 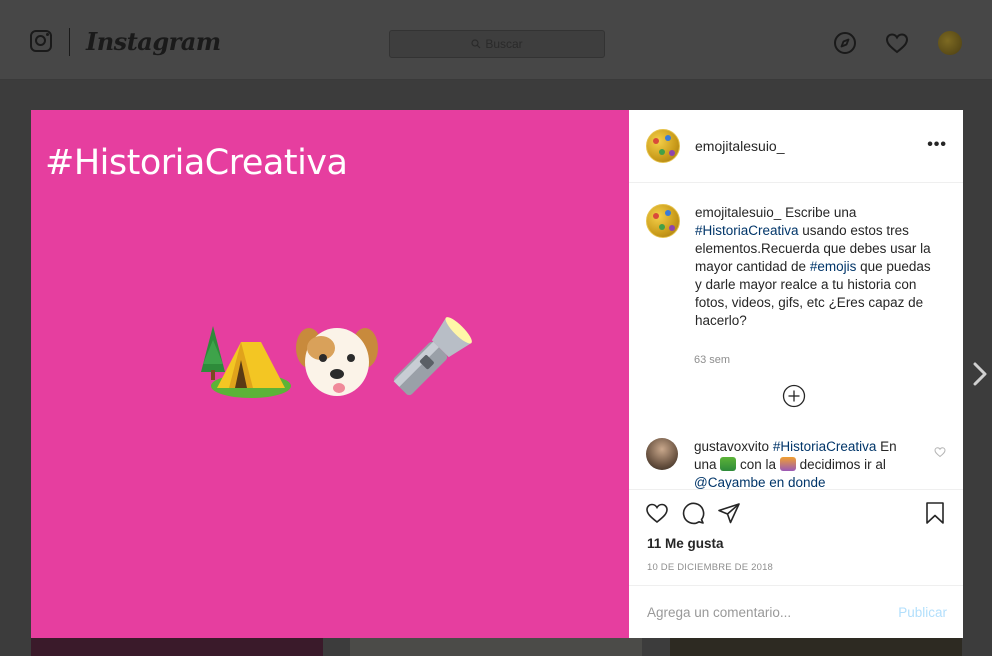 What do you see at coordinates (710, 567) in the screenshot?
I see `post-date: 10 DE DICIEMBRE DE 2018` at bounding box center [710, 567].